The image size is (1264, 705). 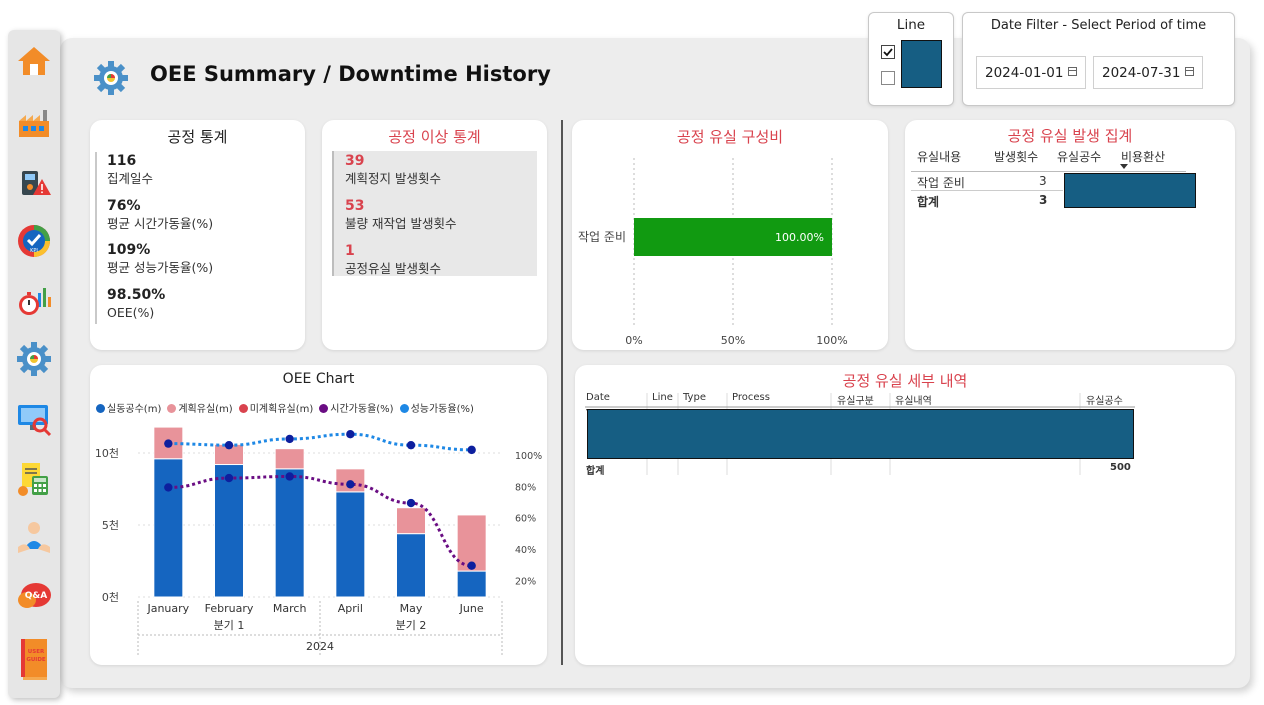 I want to click on x-tick-label: 50%, so click(x=733, y=340).